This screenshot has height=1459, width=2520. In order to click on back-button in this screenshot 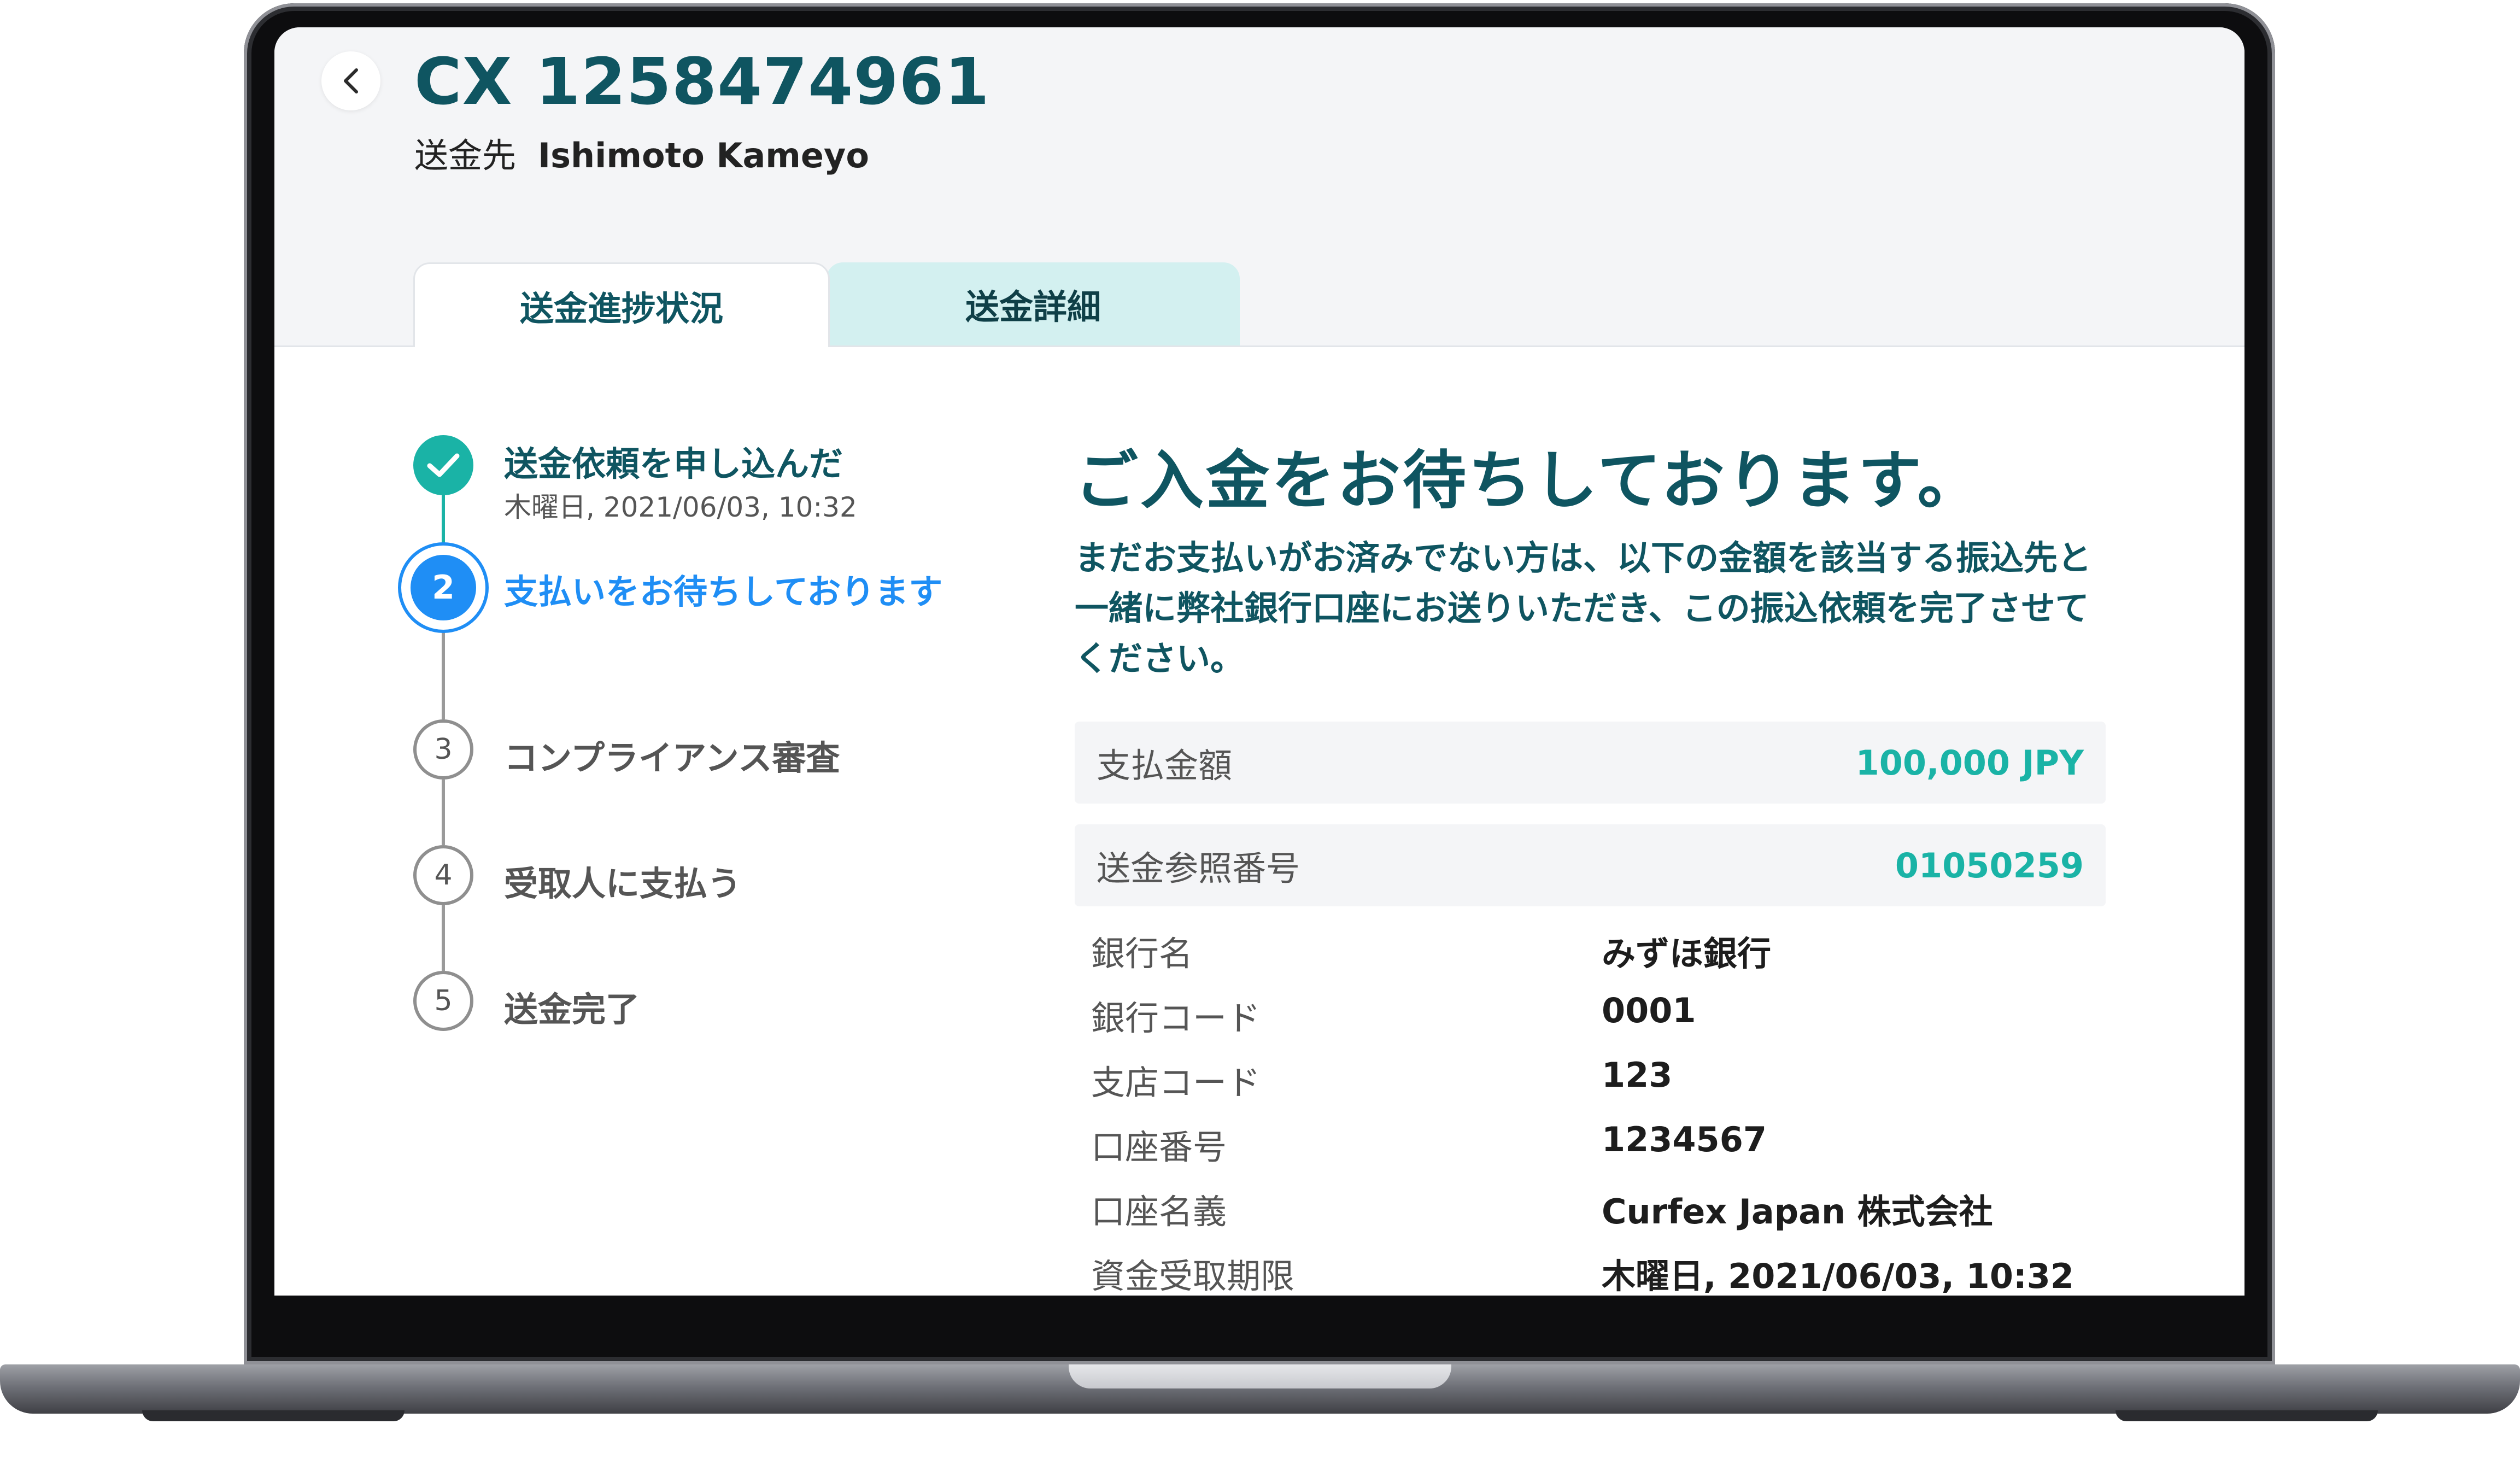, I will do `click(350, 80)`.